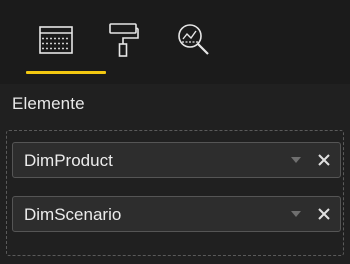  Describe the element at coordinates (176, 214) in the screenshot. I see `field-pill: DimScenario` at that location.